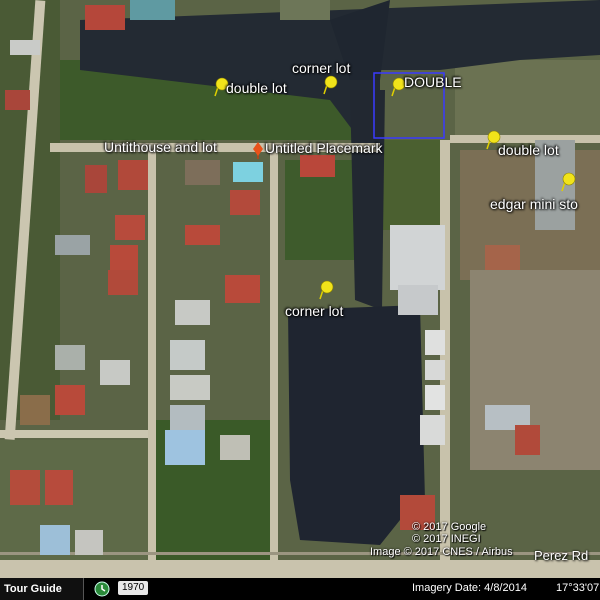  I want to click on placemark-label-corner-lot-2: corner lot, so click(314, 311).